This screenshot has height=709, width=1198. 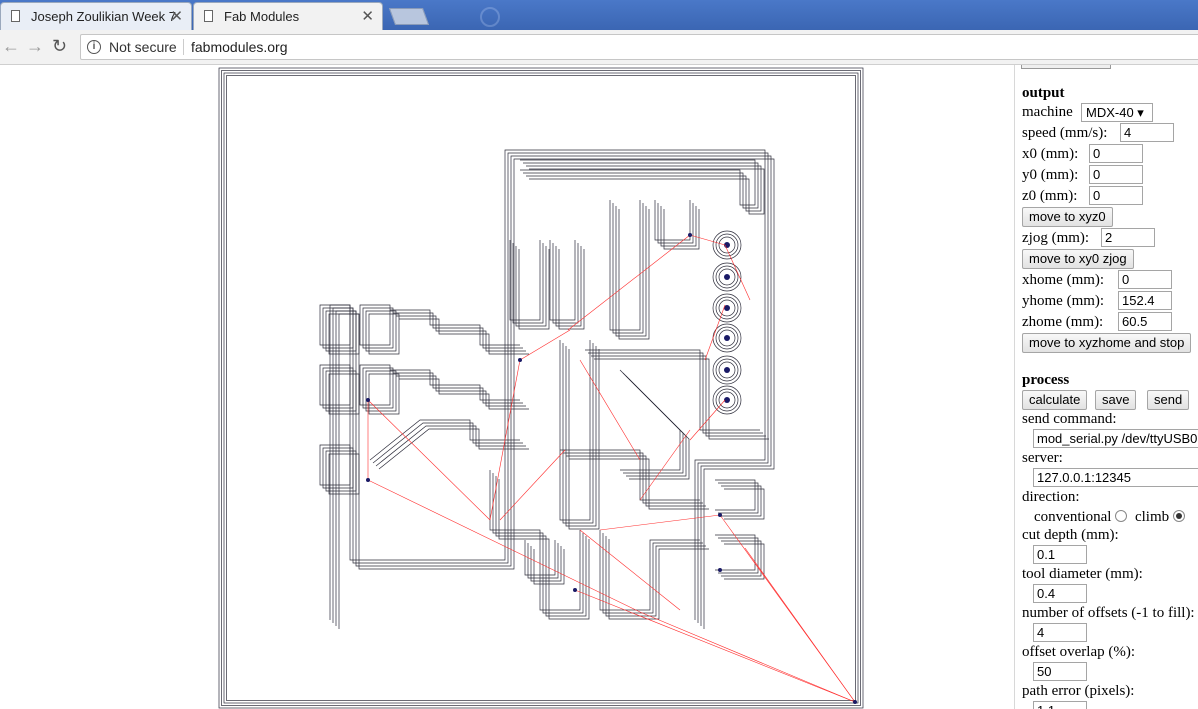 I want to click on calculate-button: calculate, so click(x=1055, y=400).